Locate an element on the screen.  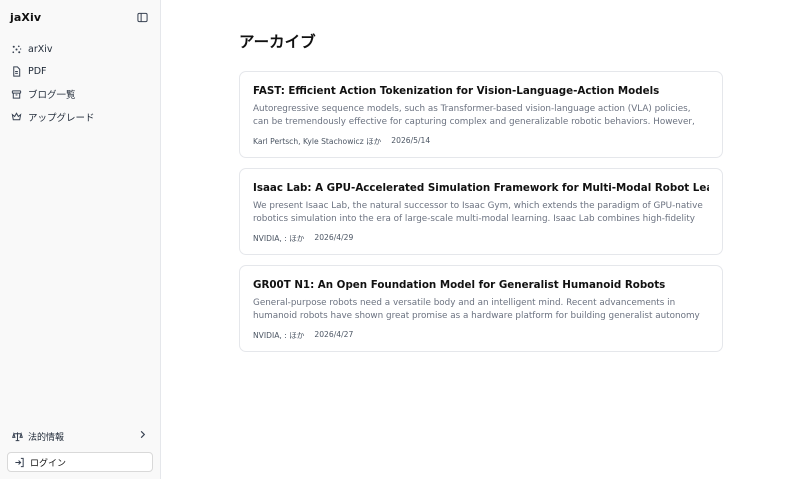
legal-info-left: 法的情報 is located at coordinates (38, 436).